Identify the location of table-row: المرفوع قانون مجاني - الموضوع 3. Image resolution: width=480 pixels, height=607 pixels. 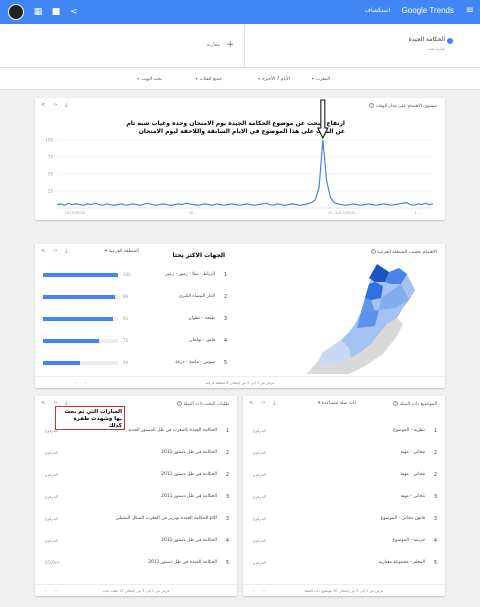
(344, 519).